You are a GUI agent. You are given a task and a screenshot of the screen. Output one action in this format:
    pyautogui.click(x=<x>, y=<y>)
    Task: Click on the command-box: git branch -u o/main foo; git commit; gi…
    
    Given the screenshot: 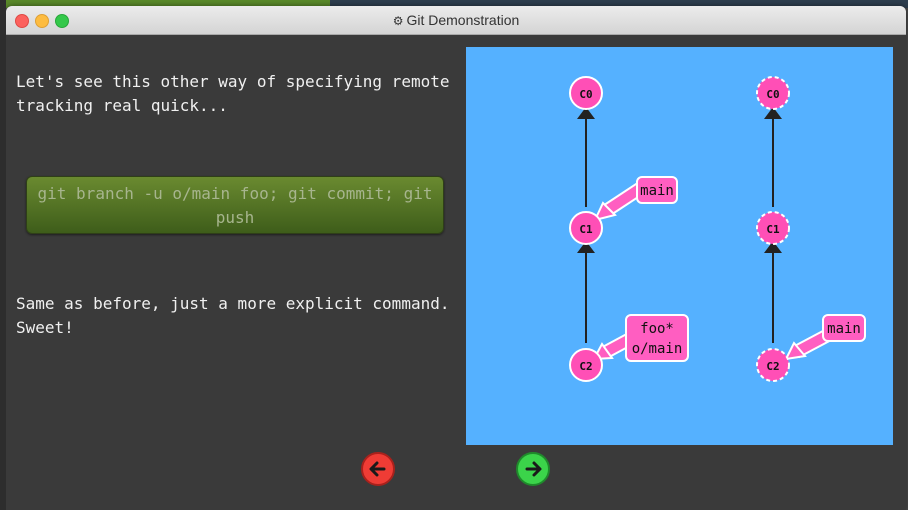 What is the action you would take?
    pyautogui.click(x=235, y=205)
    